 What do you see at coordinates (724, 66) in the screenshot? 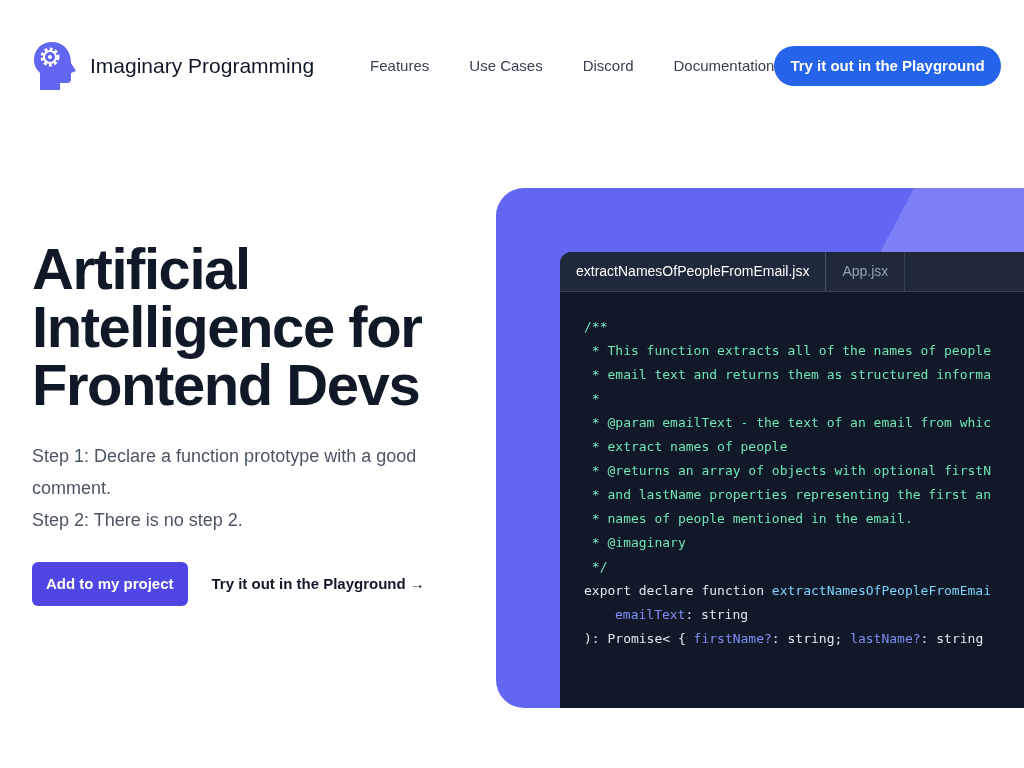
I see `nav-link: Documentation` at bounding box center [724, 66].